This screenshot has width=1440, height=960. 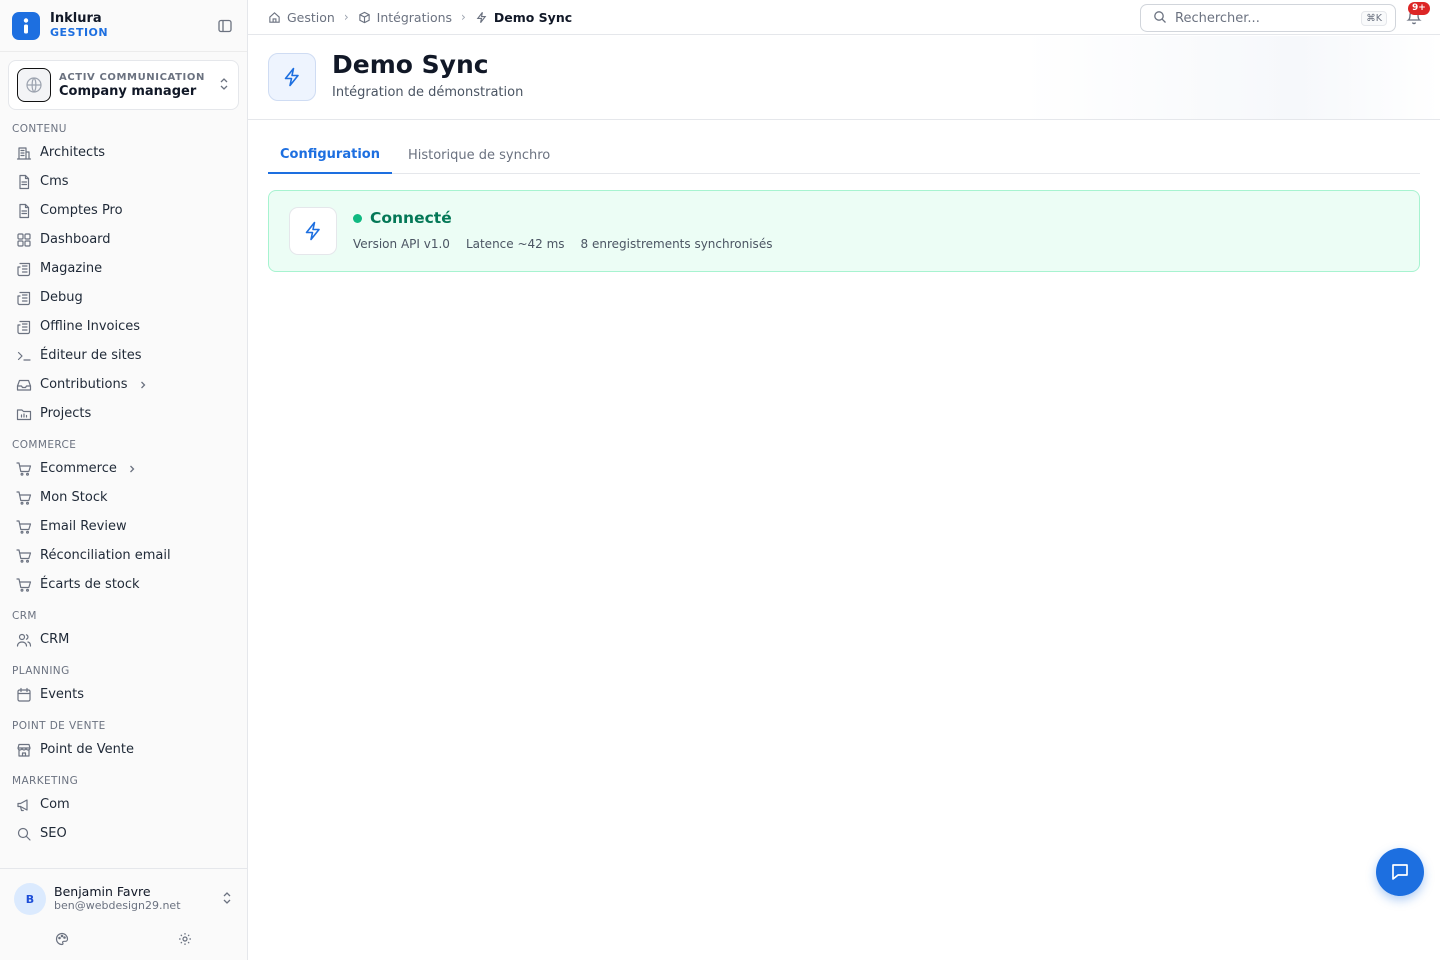 What do you see at coordinates (313, 231) in the screenshot?
I see `zap-icon` at bounding box center [313, 231].